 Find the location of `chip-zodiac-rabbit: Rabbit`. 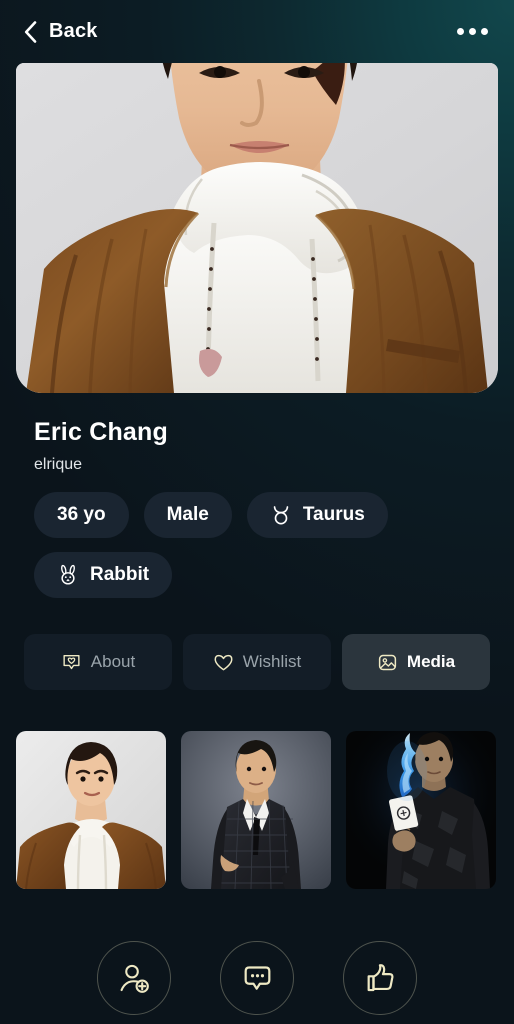

chip-zodiac-rabbit: Rabbit is located at coordinates (103, 575).